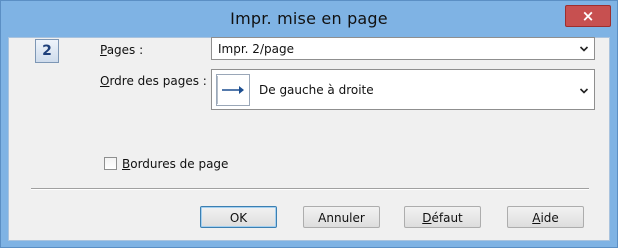 The width and height of the screenshot is (618, 248). I want to click on pages-dropdown: Impr. 2/page, so click(403, 48).